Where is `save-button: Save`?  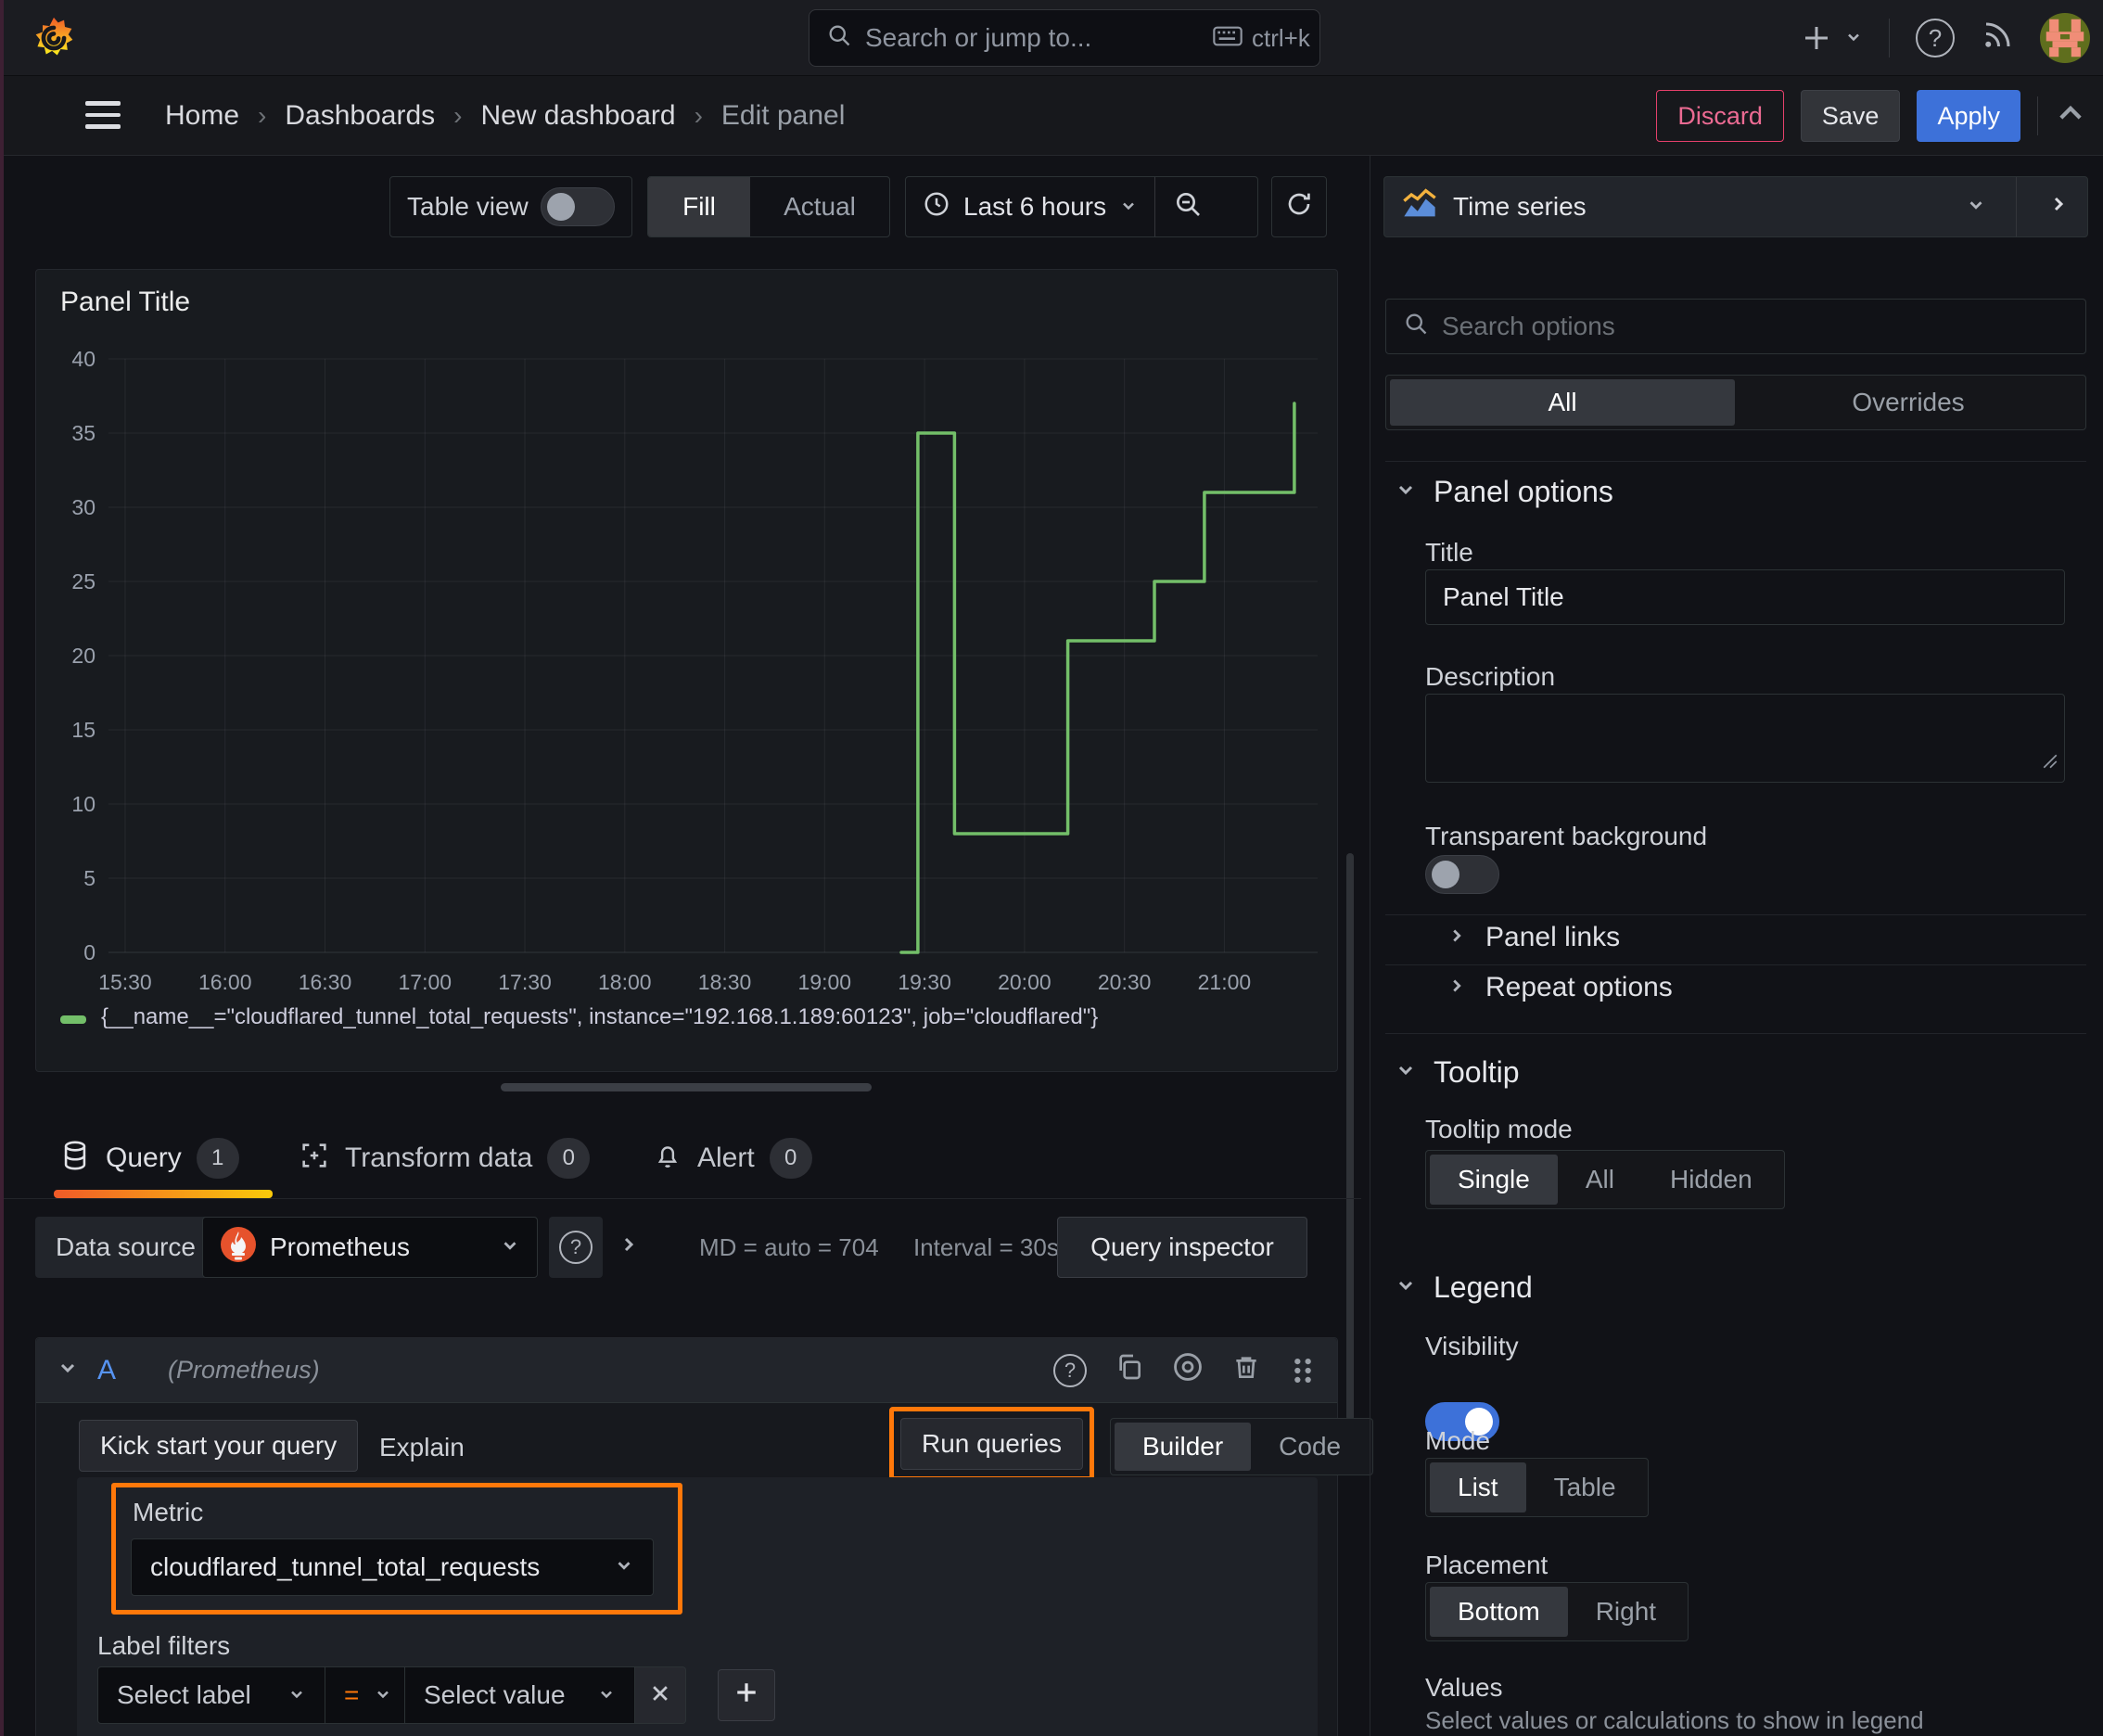 save-button: Save is located at coordinates (1850, 116).